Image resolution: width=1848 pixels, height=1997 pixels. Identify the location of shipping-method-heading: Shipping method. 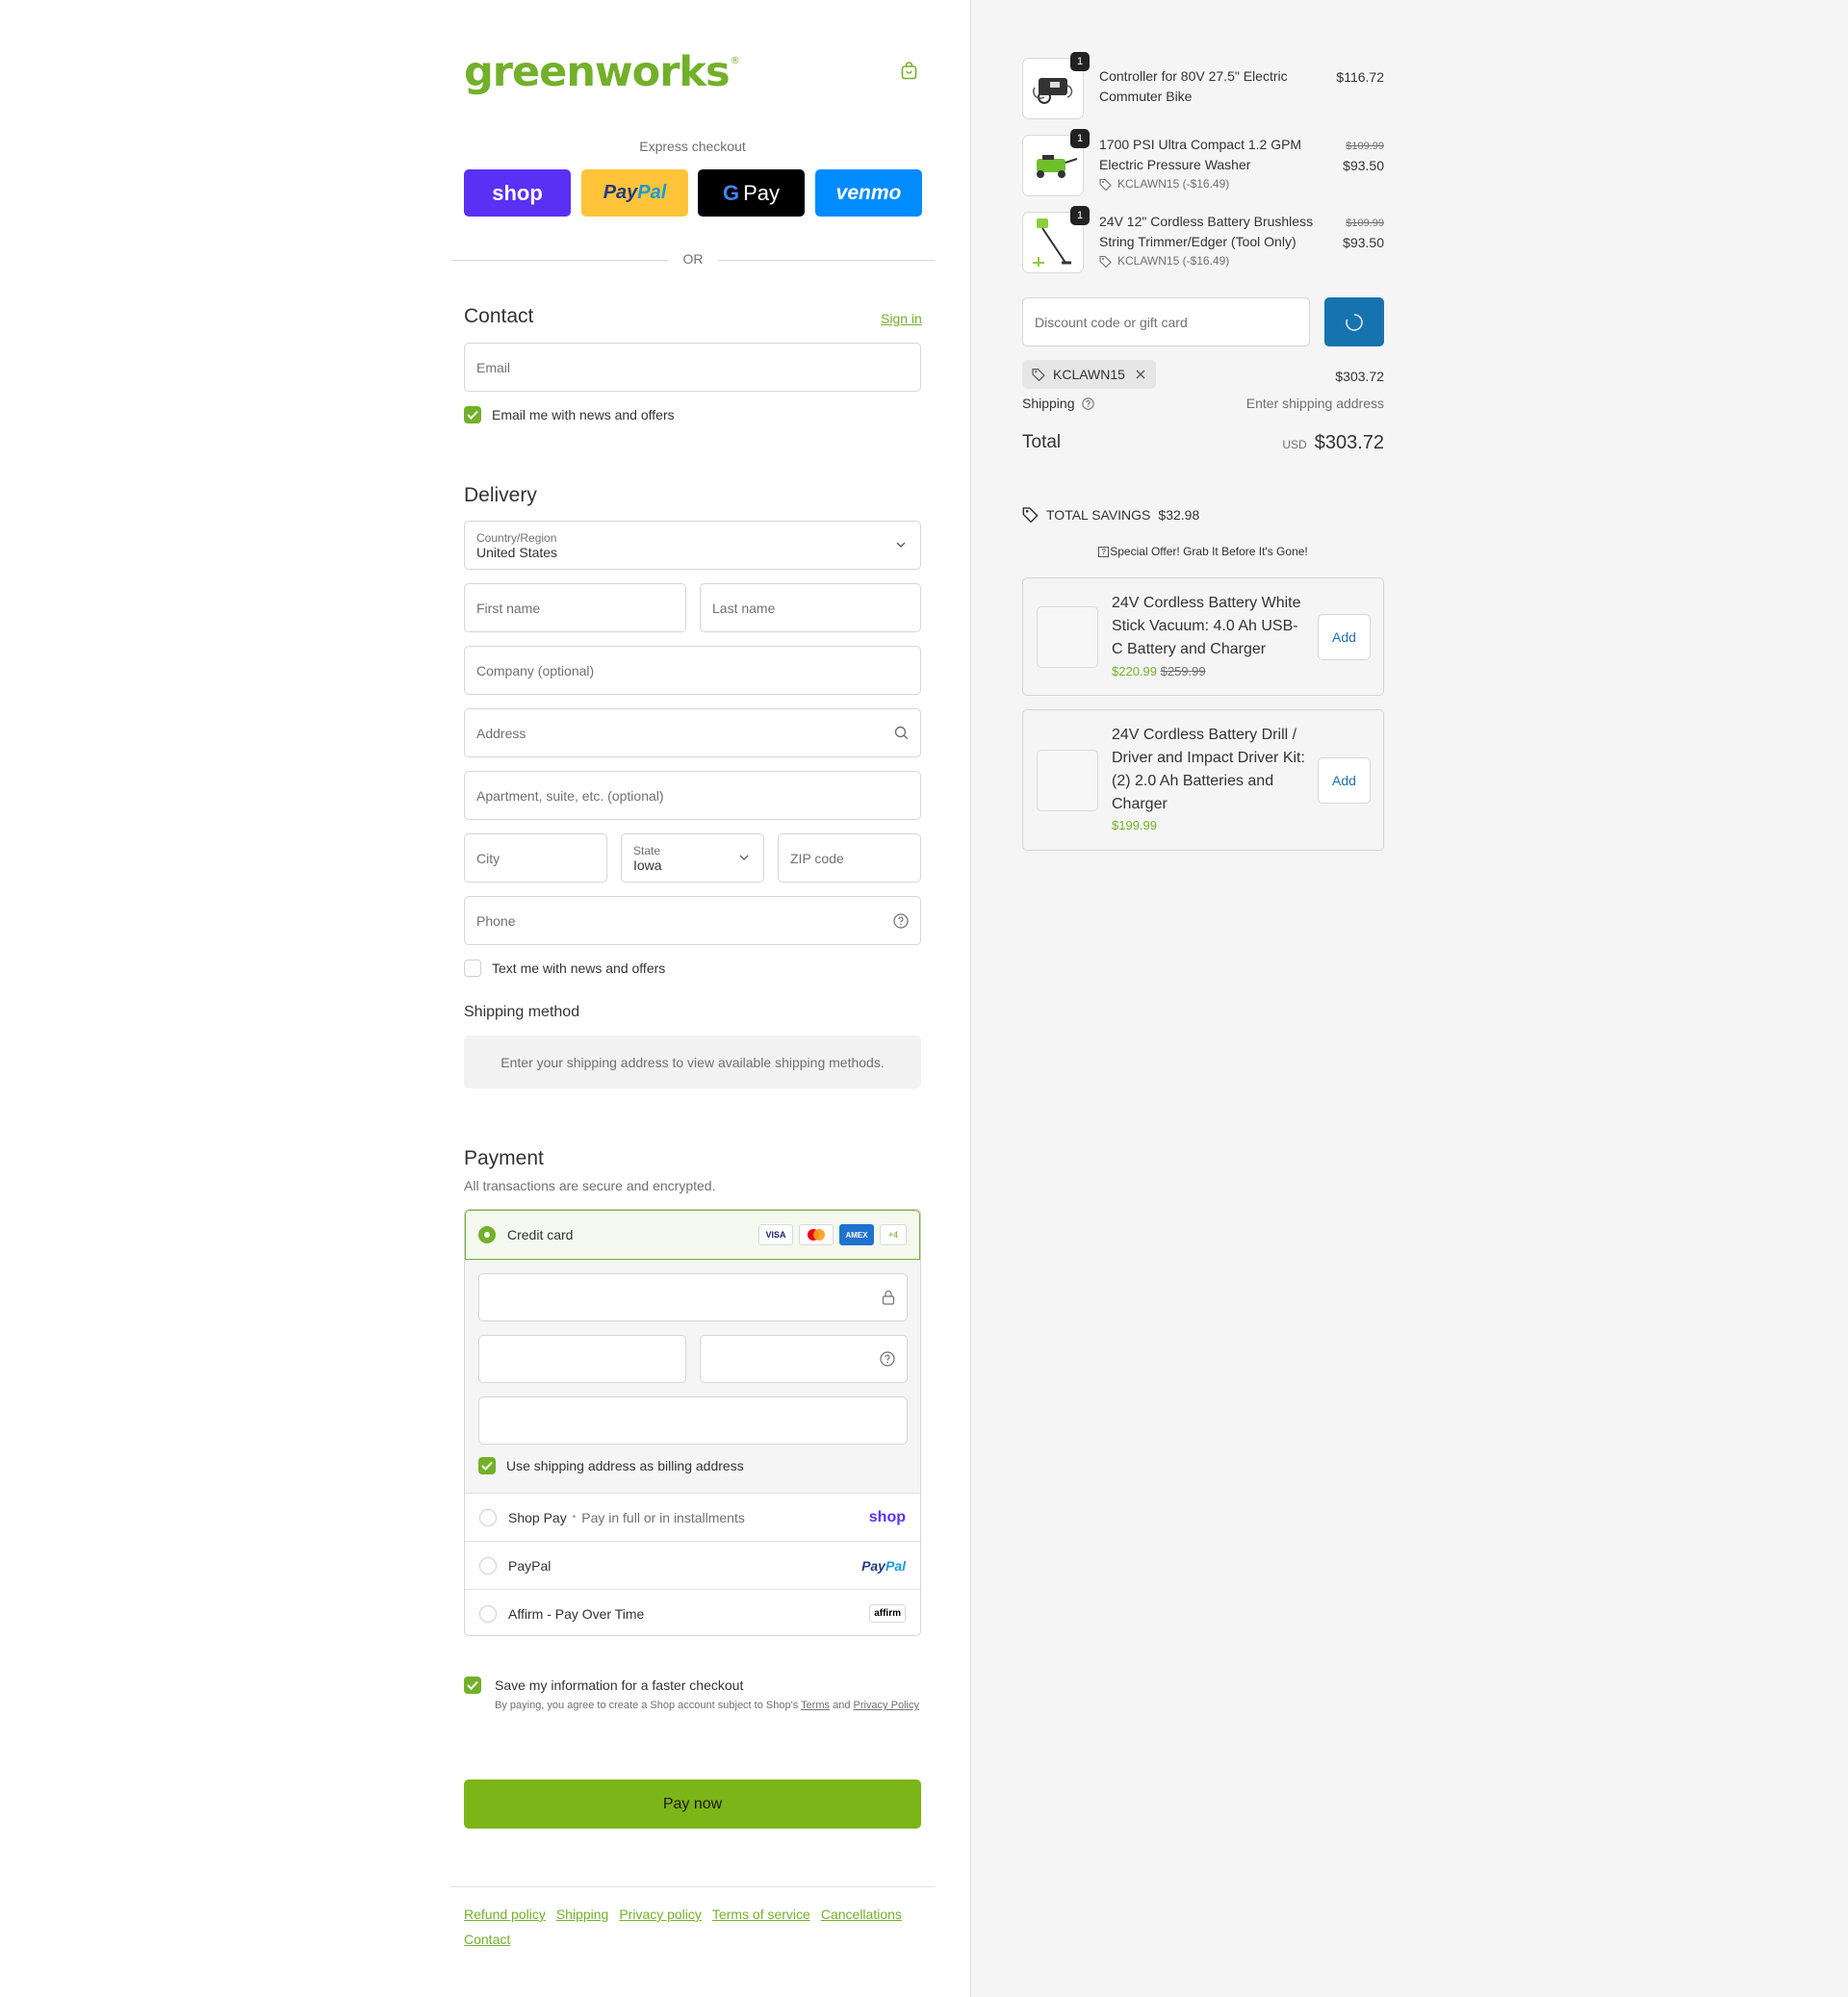
(522, 1012).